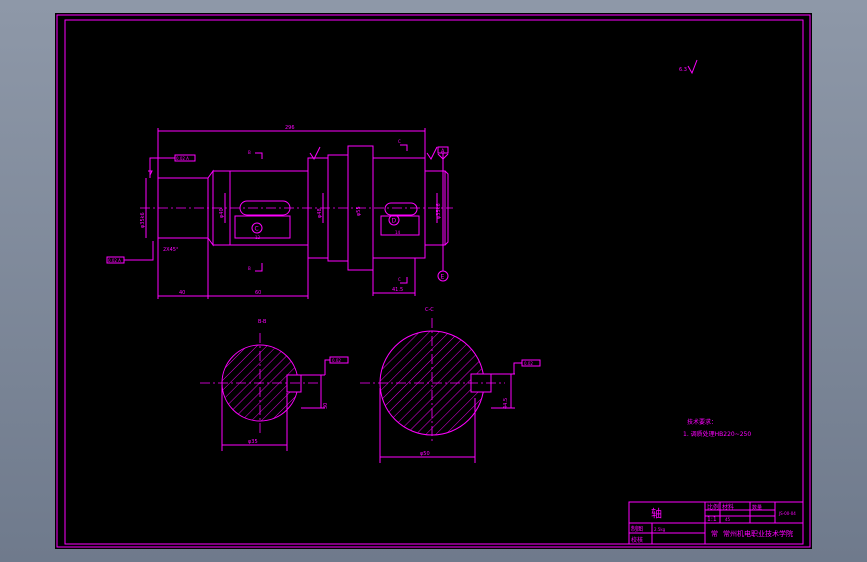 The height and width of the screenshot is (562, 867). What do you see at coordinates (294, 383) in the screenshot?
I see `section-b-keyway` at bounding box center [294, 383].